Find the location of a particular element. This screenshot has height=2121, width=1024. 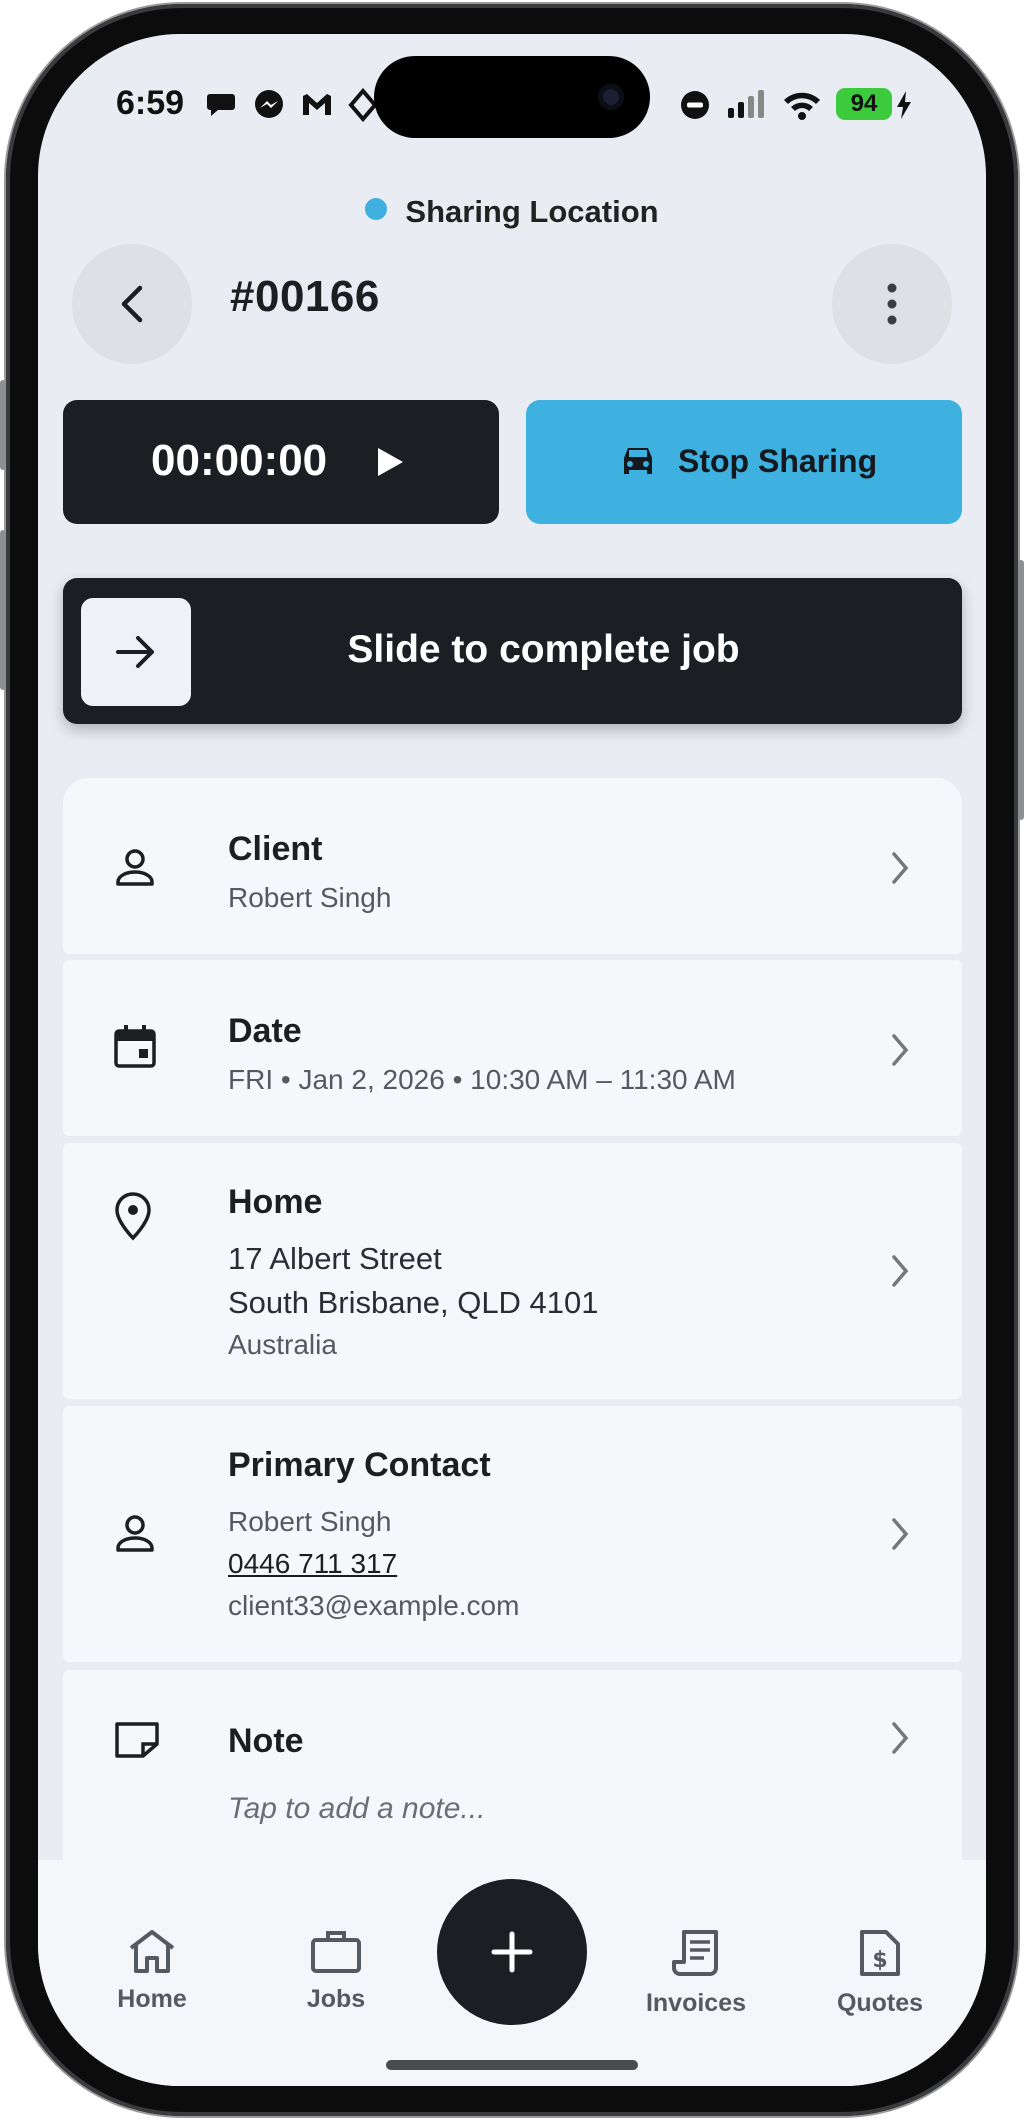

more-options-button is located at coordinates (892, 304).